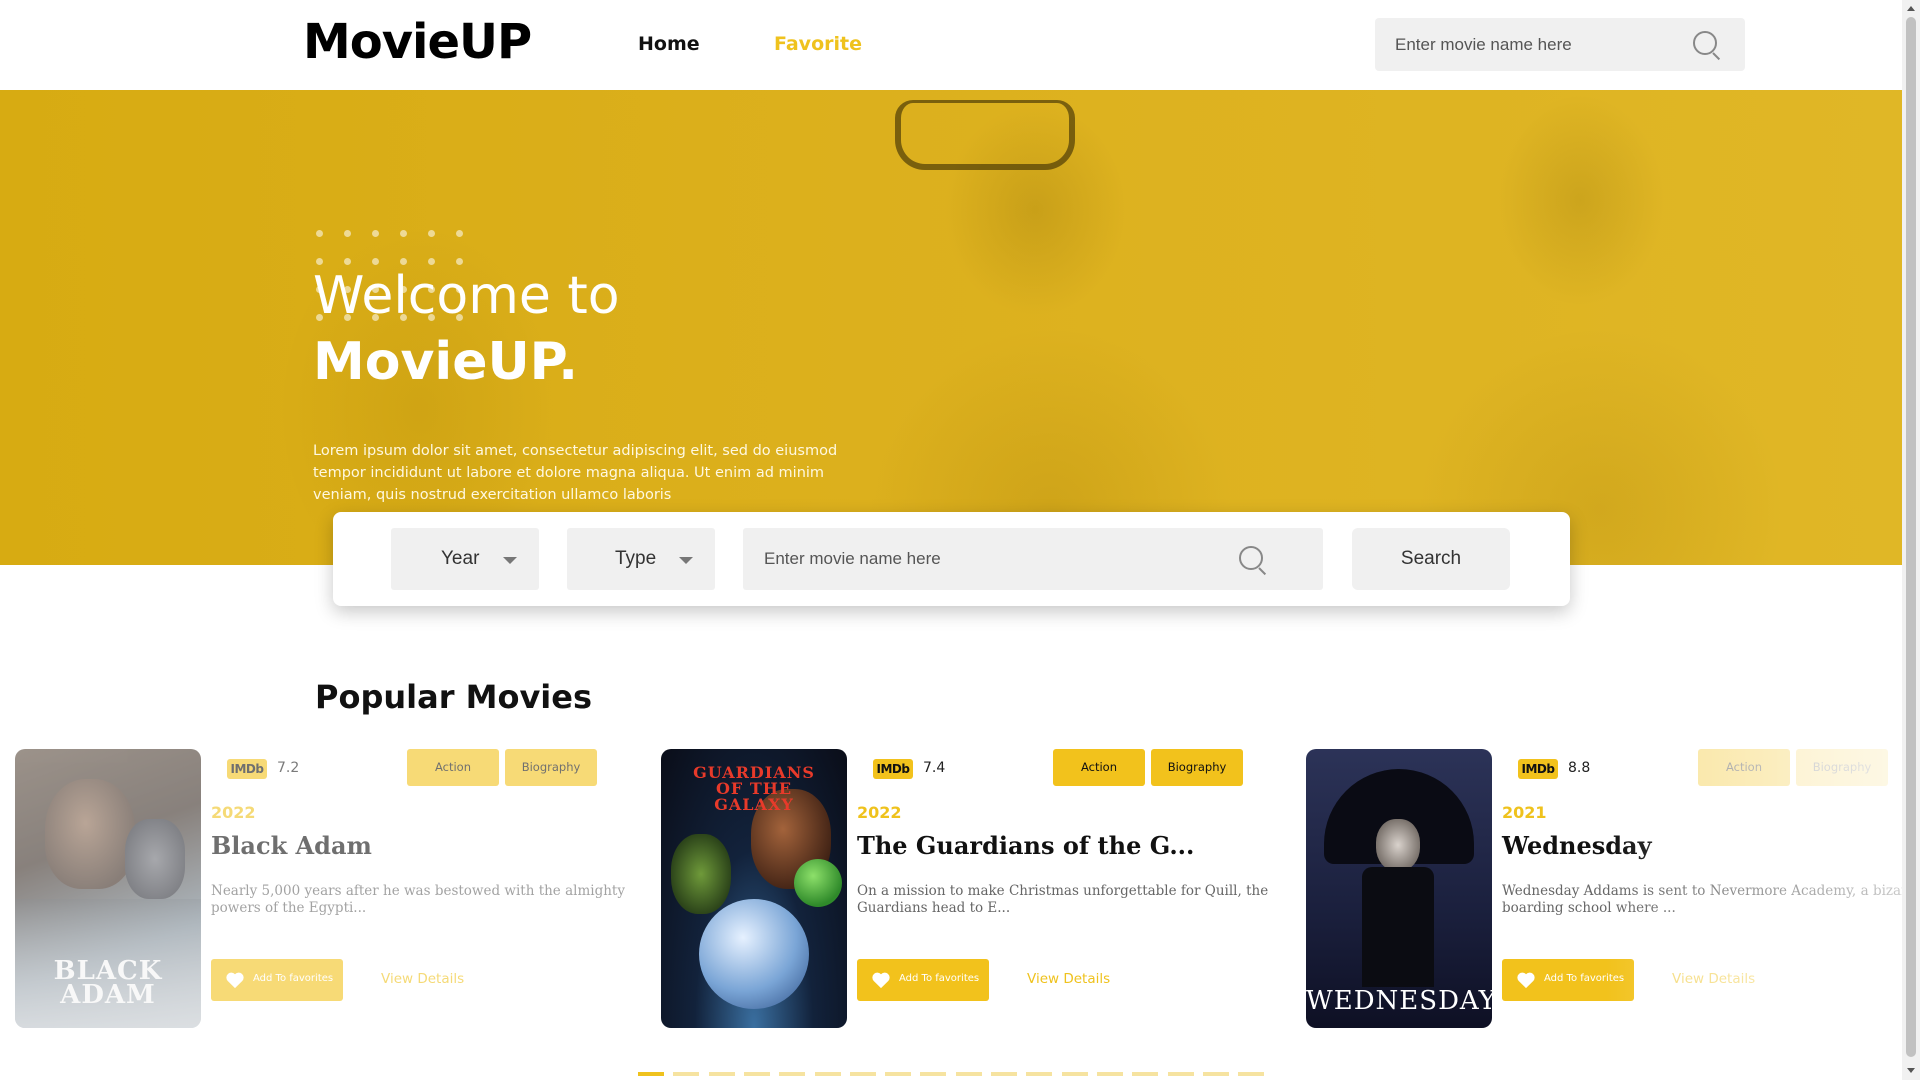  Describe the element at coordinates (1004, 559) in the screenshot. I see `movie-search-input` at that location.